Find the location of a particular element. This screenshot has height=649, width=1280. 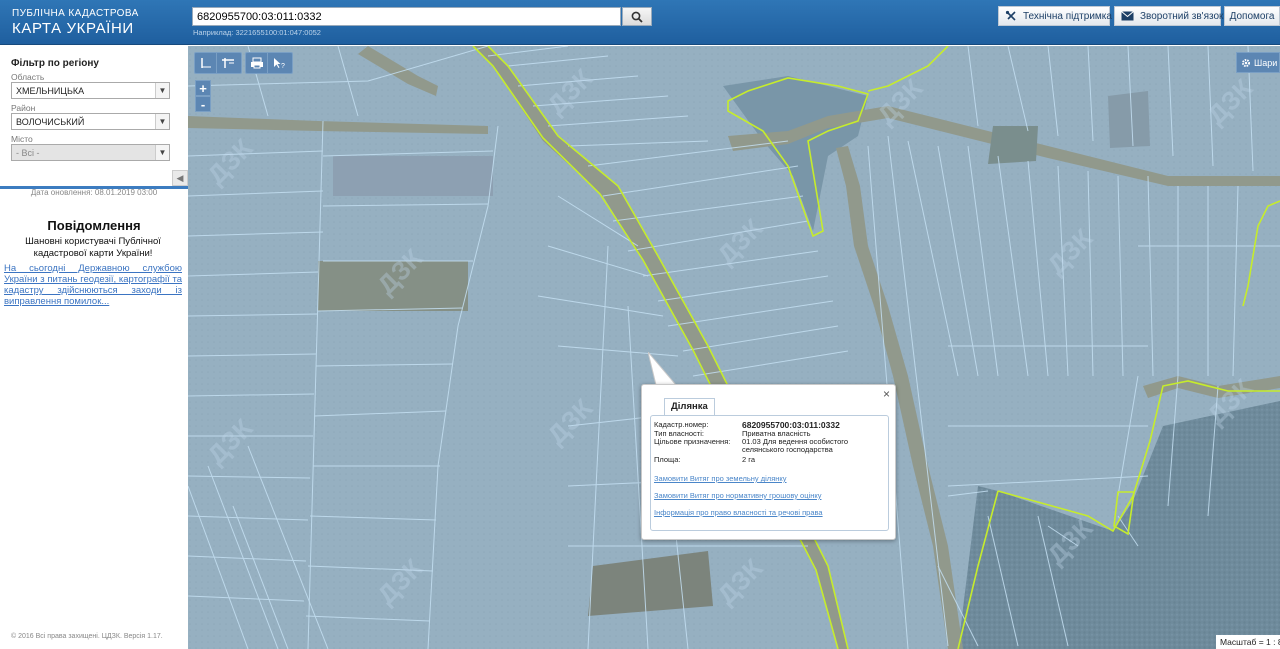

help-label: Допомога is located at coordinates (1252, 16).